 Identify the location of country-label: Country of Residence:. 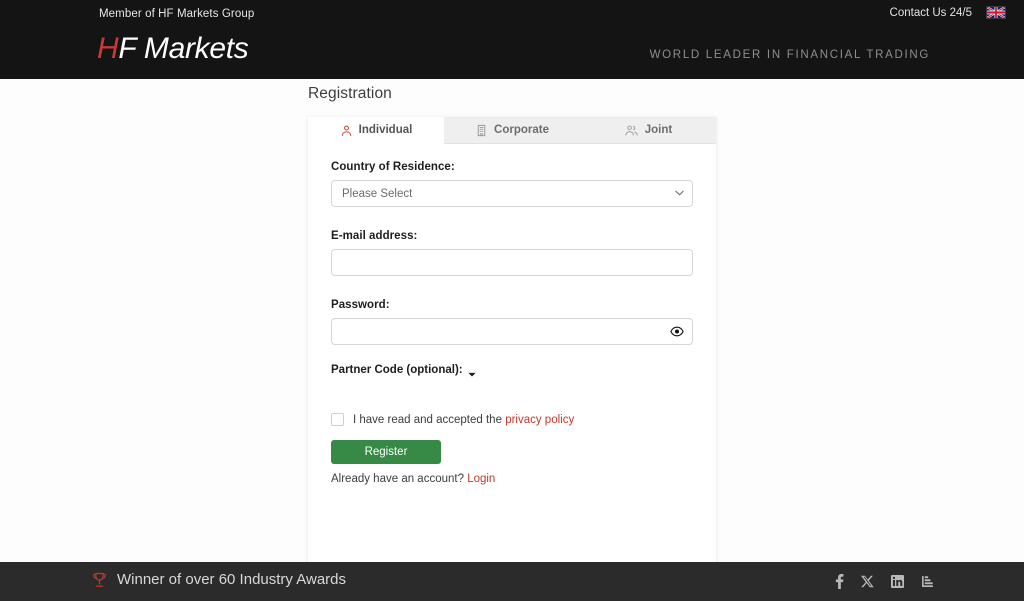
(393, 167).